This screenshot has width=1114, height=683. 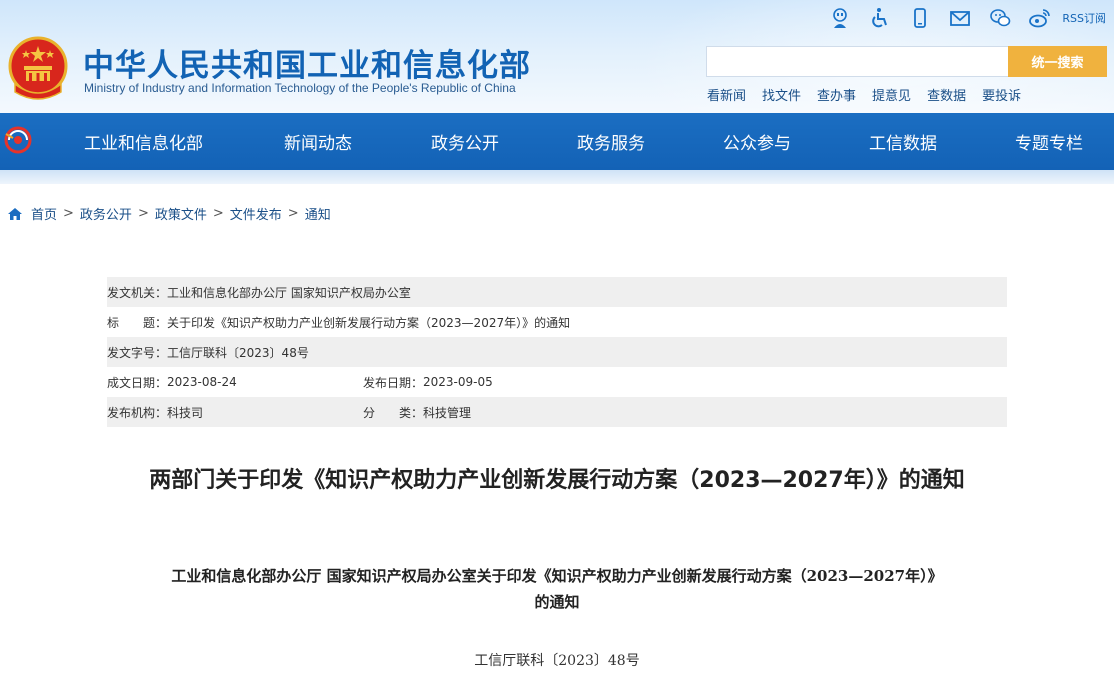 I want to click on info-row-issuer: 发文机关： 工业和信息化部办公厅 国家知识产权局办公室, so click(x=557, y=292).